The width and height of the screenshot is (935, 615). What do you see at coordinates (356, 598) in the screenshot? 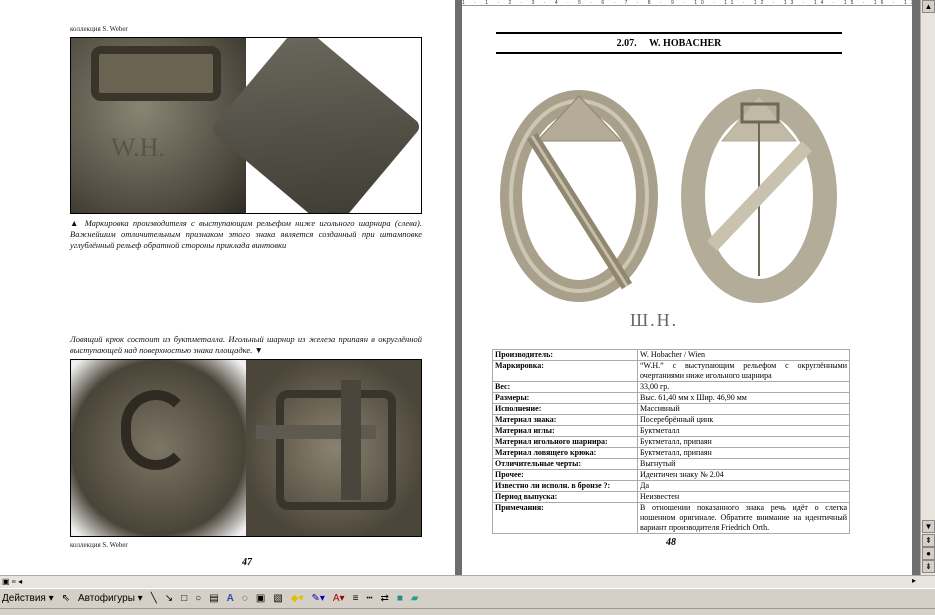
I see `line-style-icon: ≡` at bounding box center [356, 598].